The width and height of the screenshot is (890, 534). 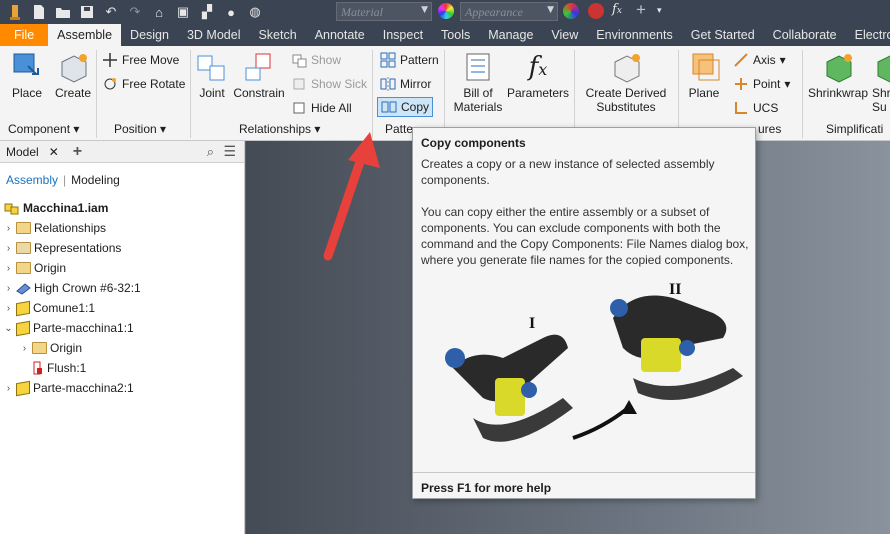 I want to click on point-button: Point ▾, so click(x=761, y=84).